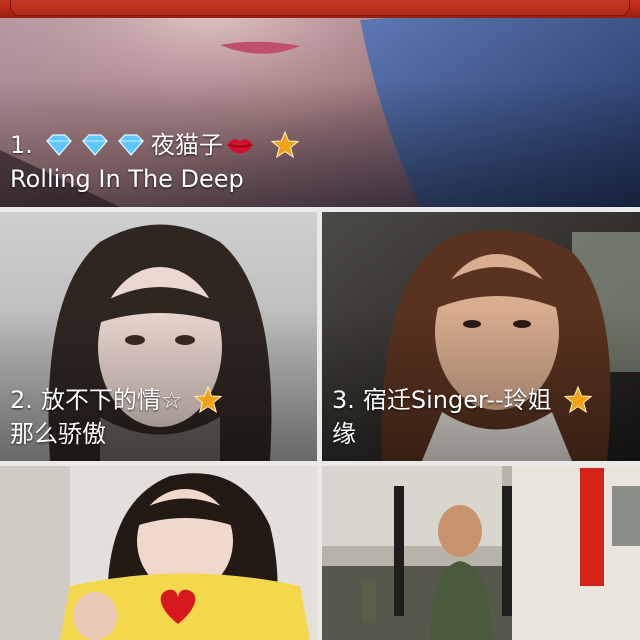 The width and height of the screenshot is (640, 640). I want to click on top-bar-button-edge, so click(320, 8).